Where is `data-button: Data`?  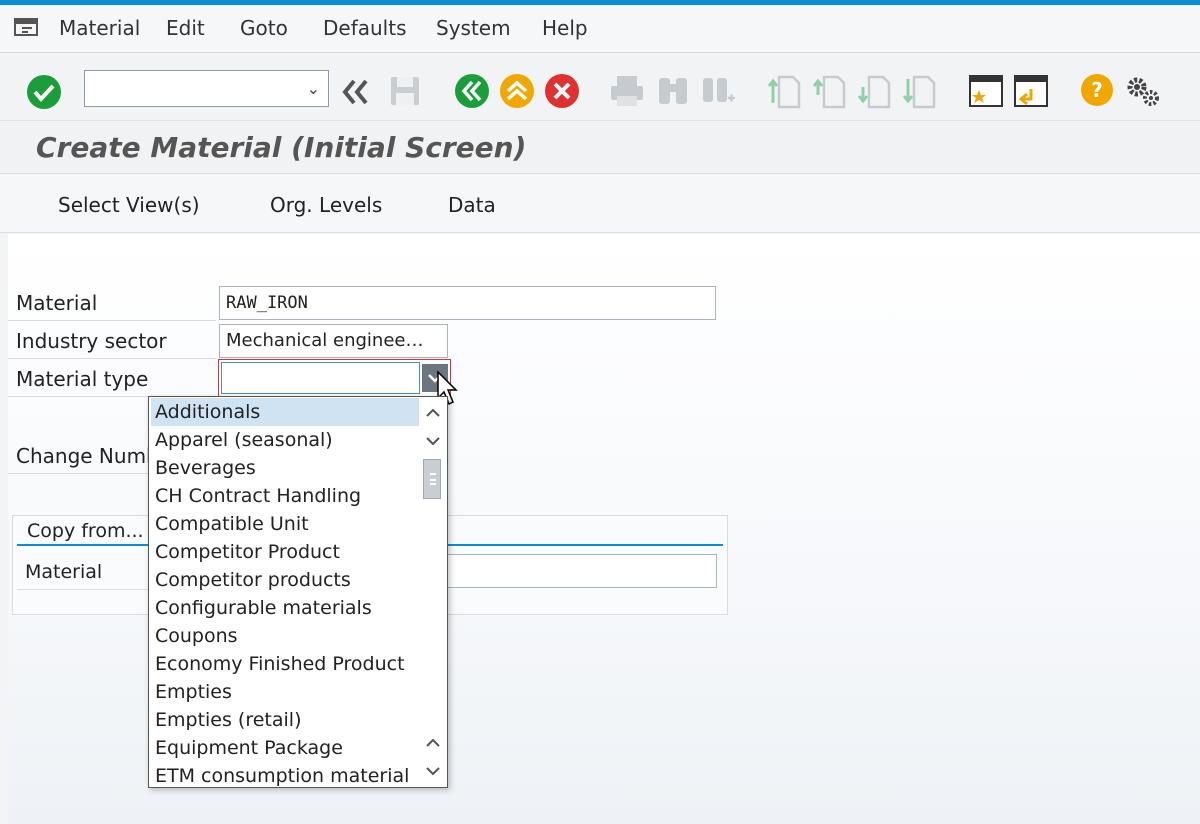
data-button: Data is located at coordinates (472, 205).